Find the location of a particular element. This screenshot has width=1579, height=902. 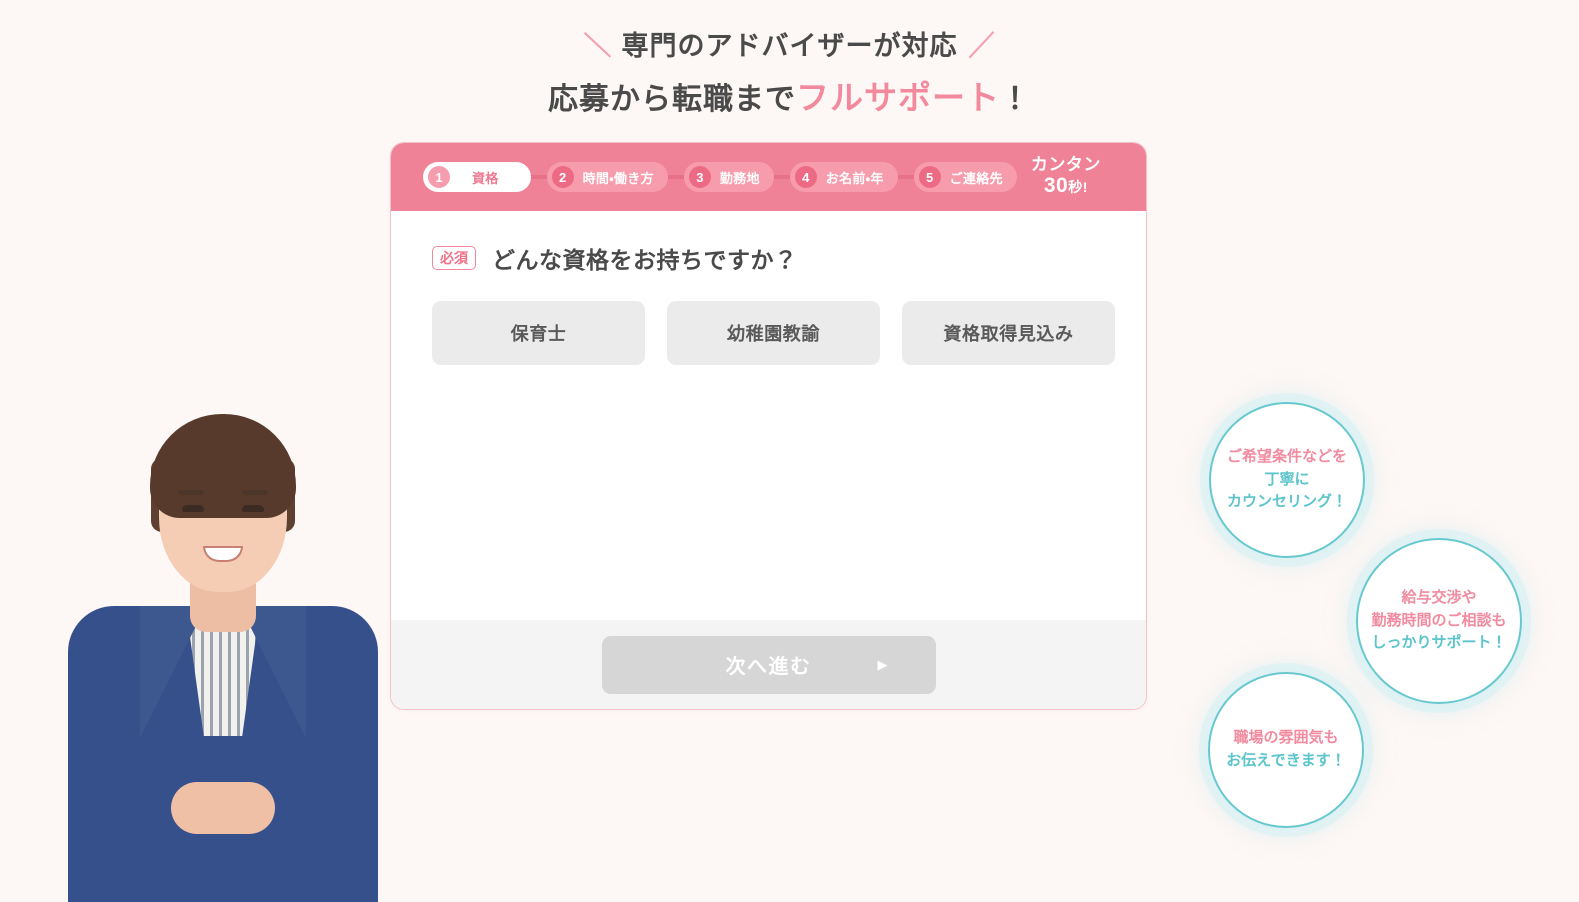

form-footer: 次へ進む ▶ is located at coordinates (768, 664).